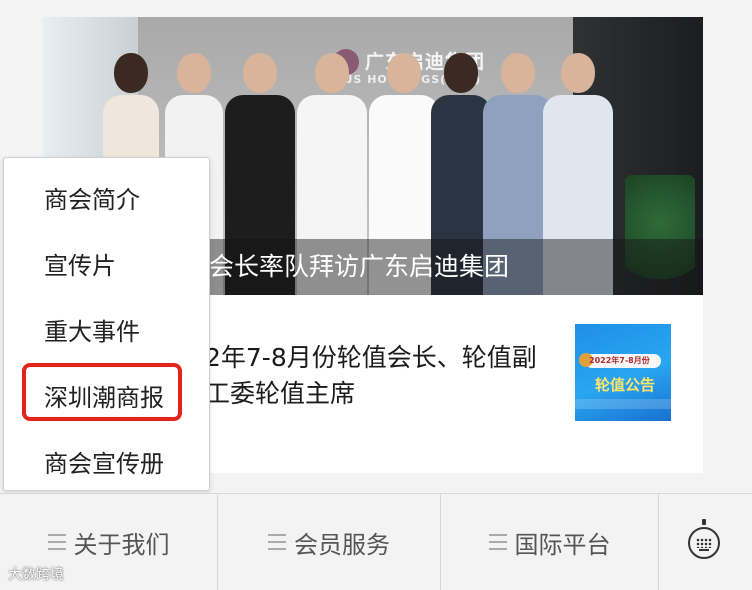 The height and width of the screenshot is (590, 752). Describe the element at coordinates (623, 372) in the screenshot. I see `article-thumbnail: 2022年7-8月份 轮值公告` at that location.